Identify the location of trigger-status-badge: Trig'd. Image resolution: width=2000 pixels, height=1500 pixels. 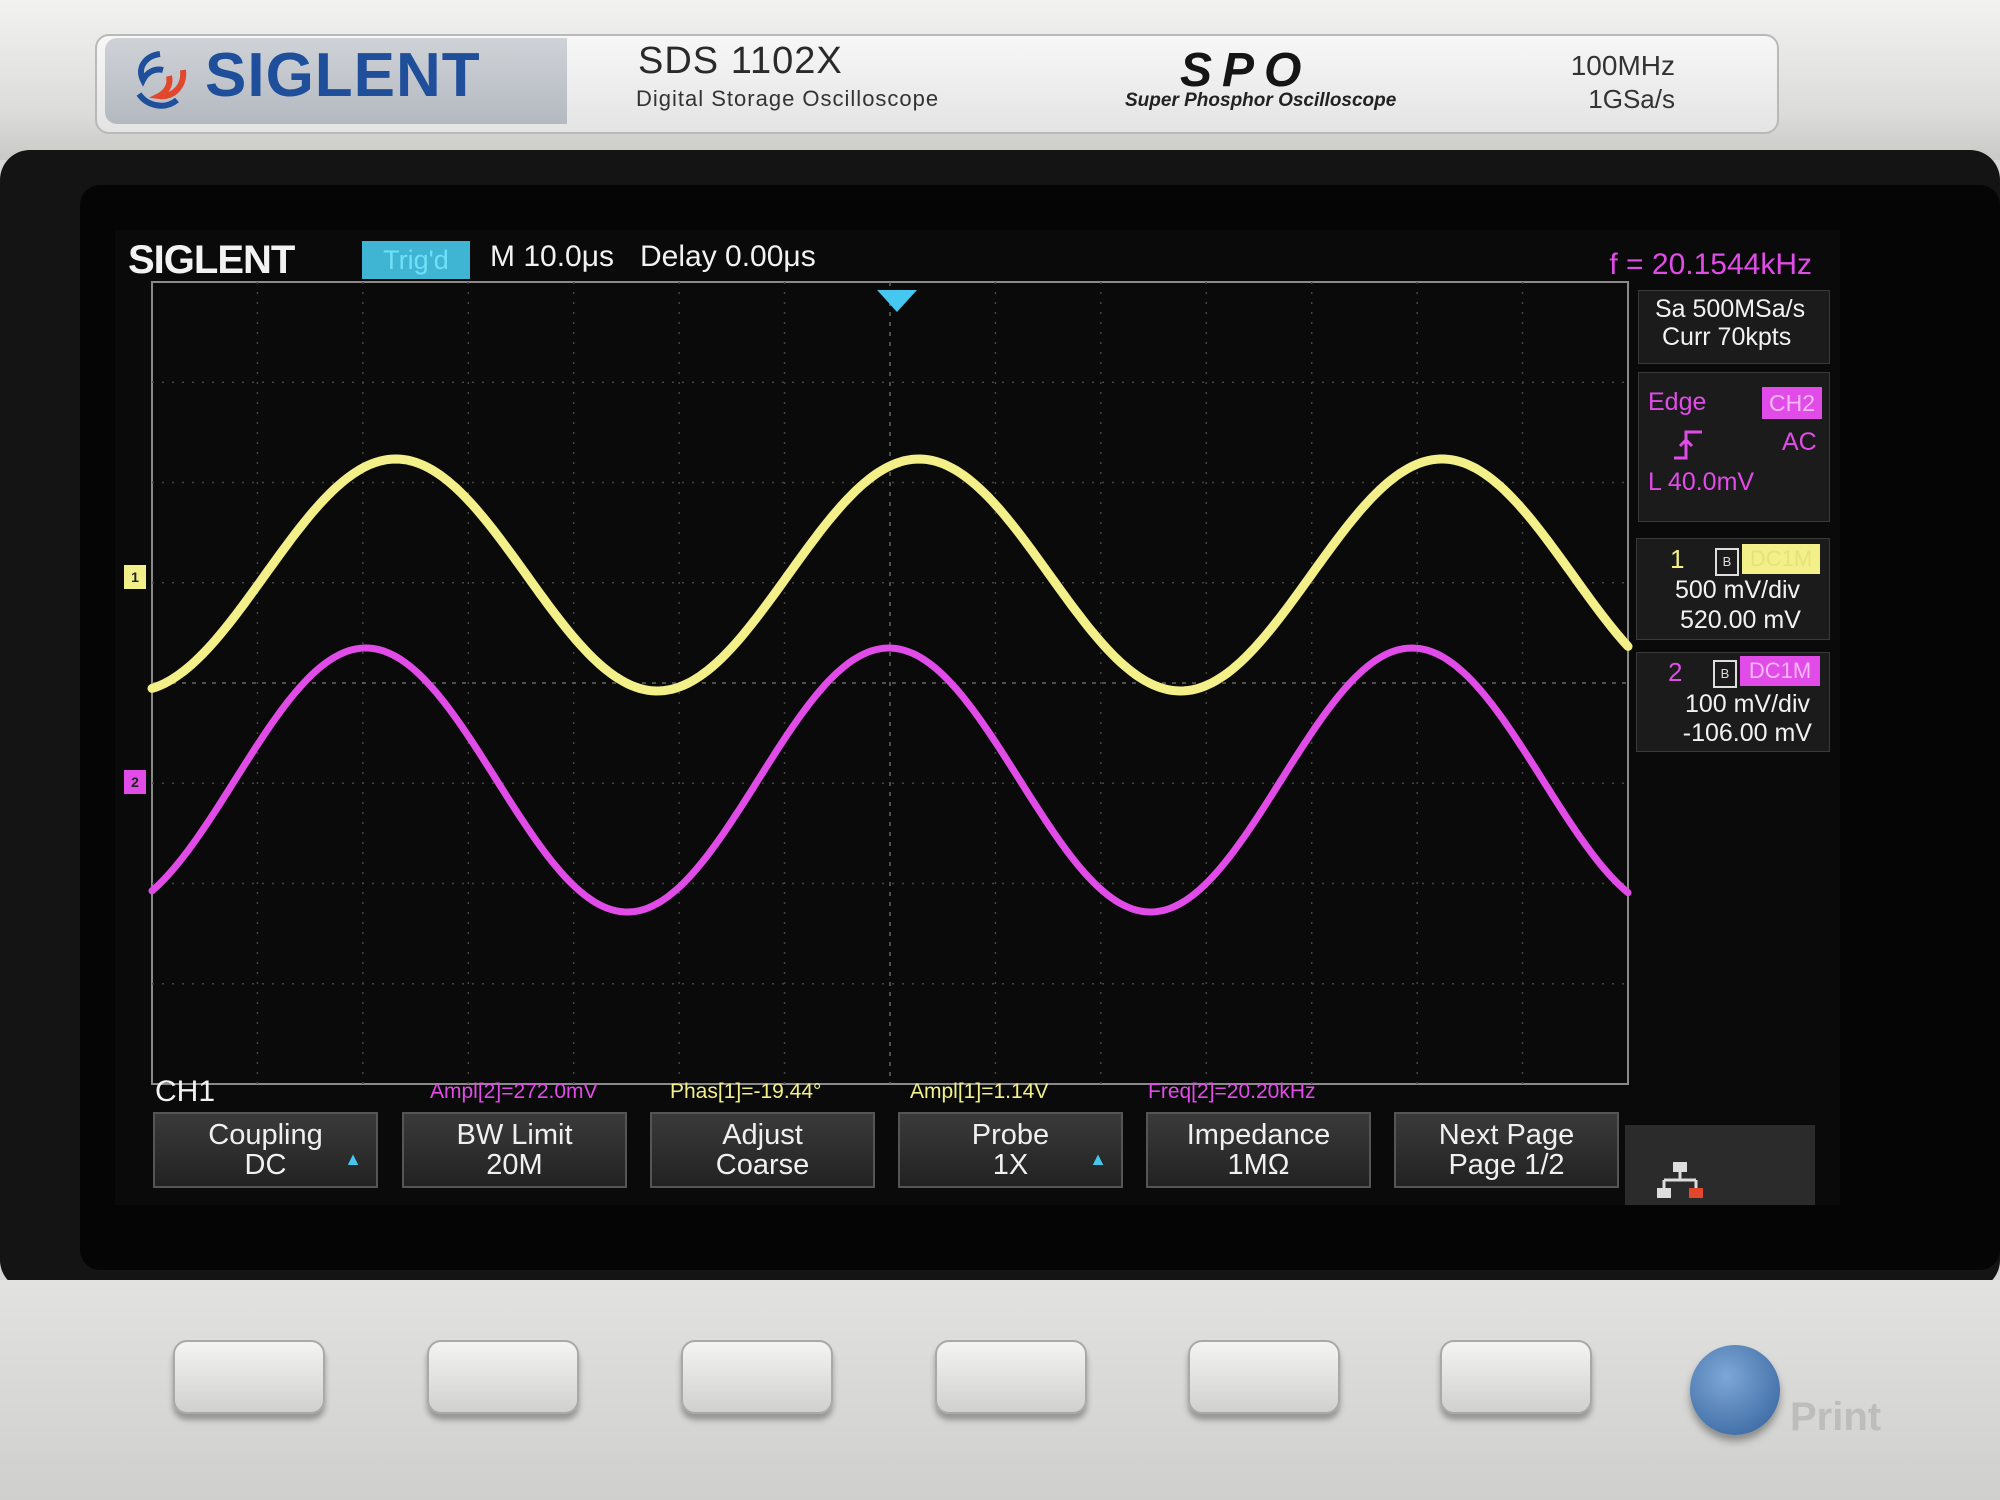
(416, 260).